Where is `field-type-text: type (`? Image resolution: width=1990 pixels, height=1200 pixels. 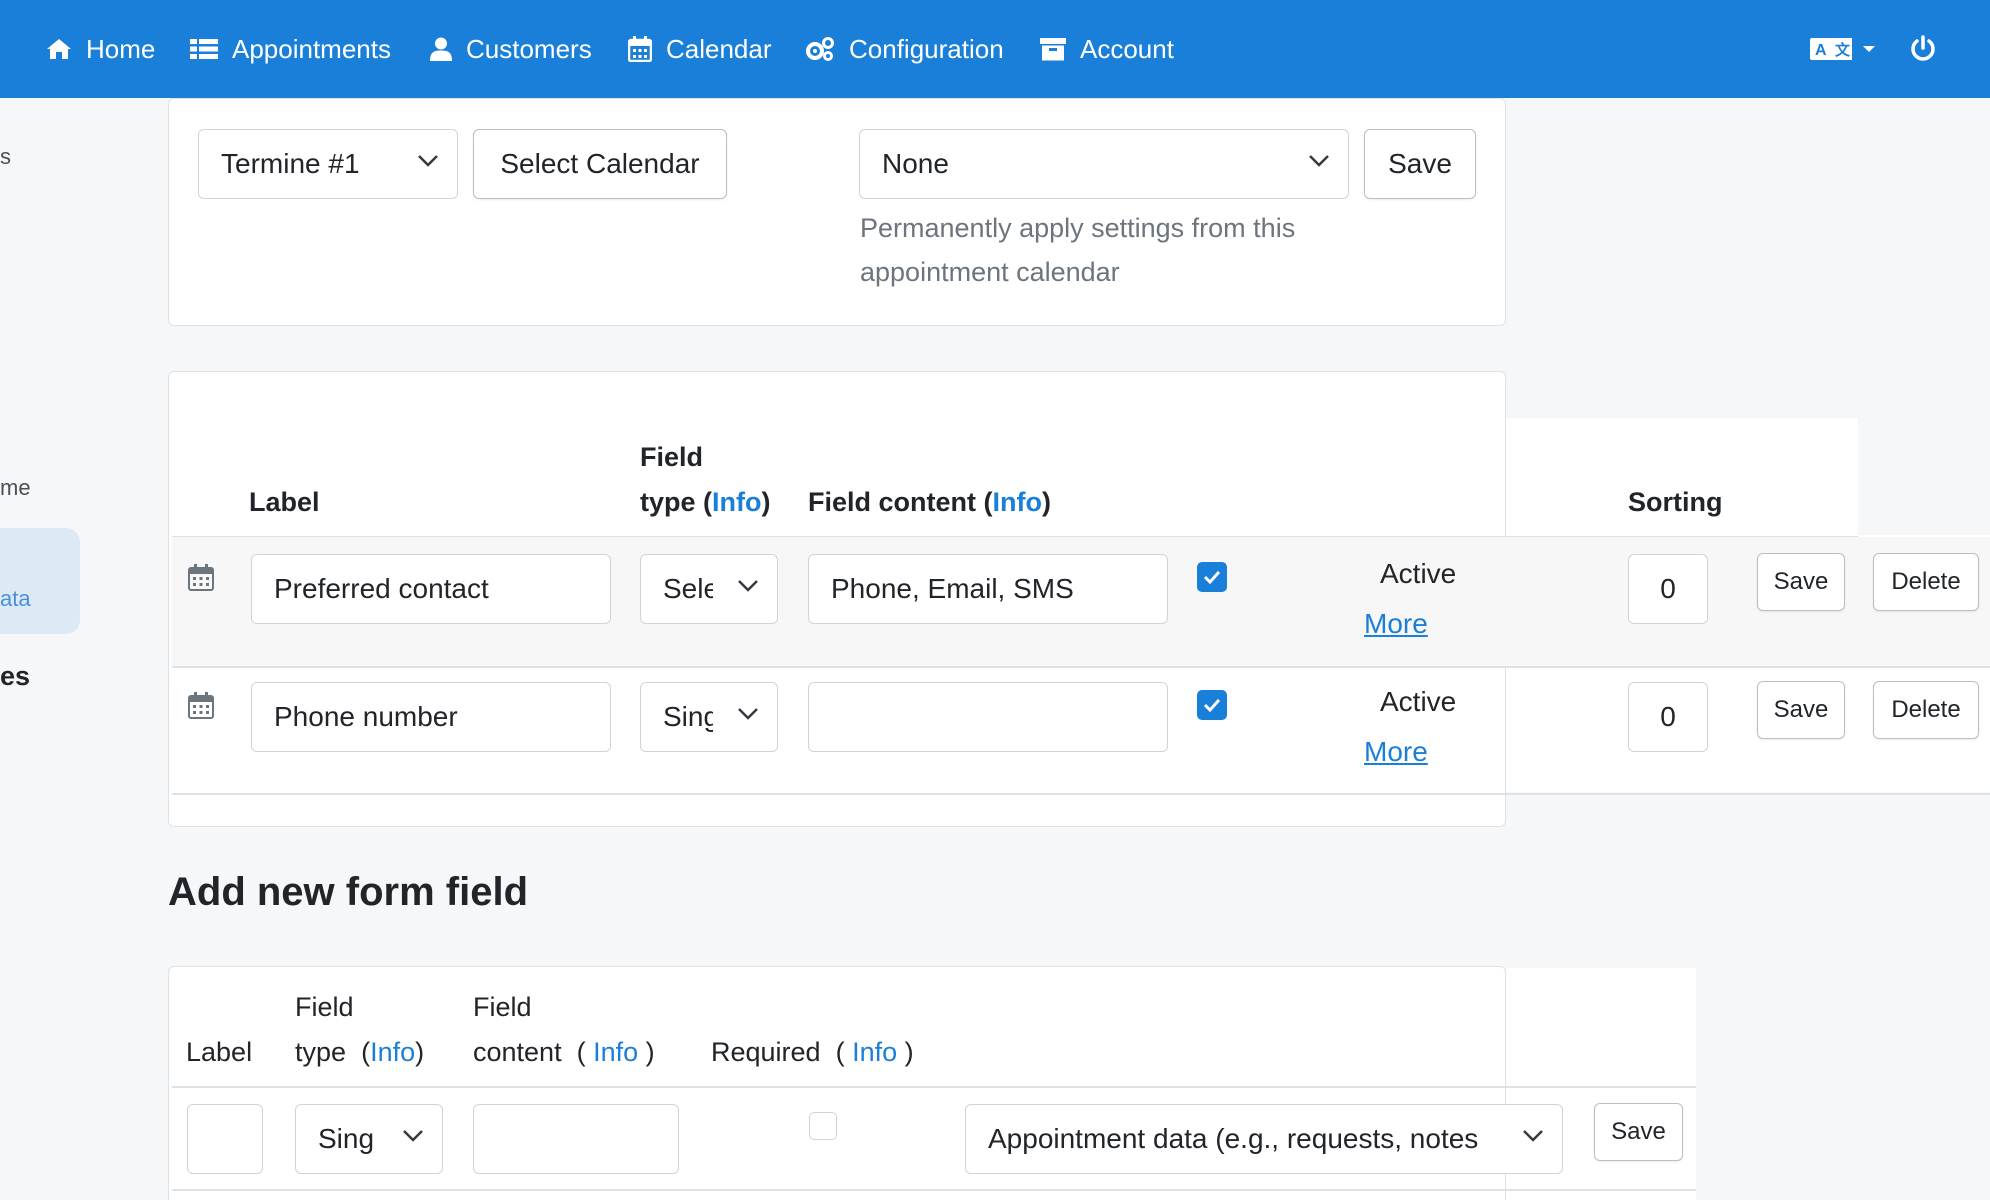
field-type-text: type ( is located at coordinates (676, 502).